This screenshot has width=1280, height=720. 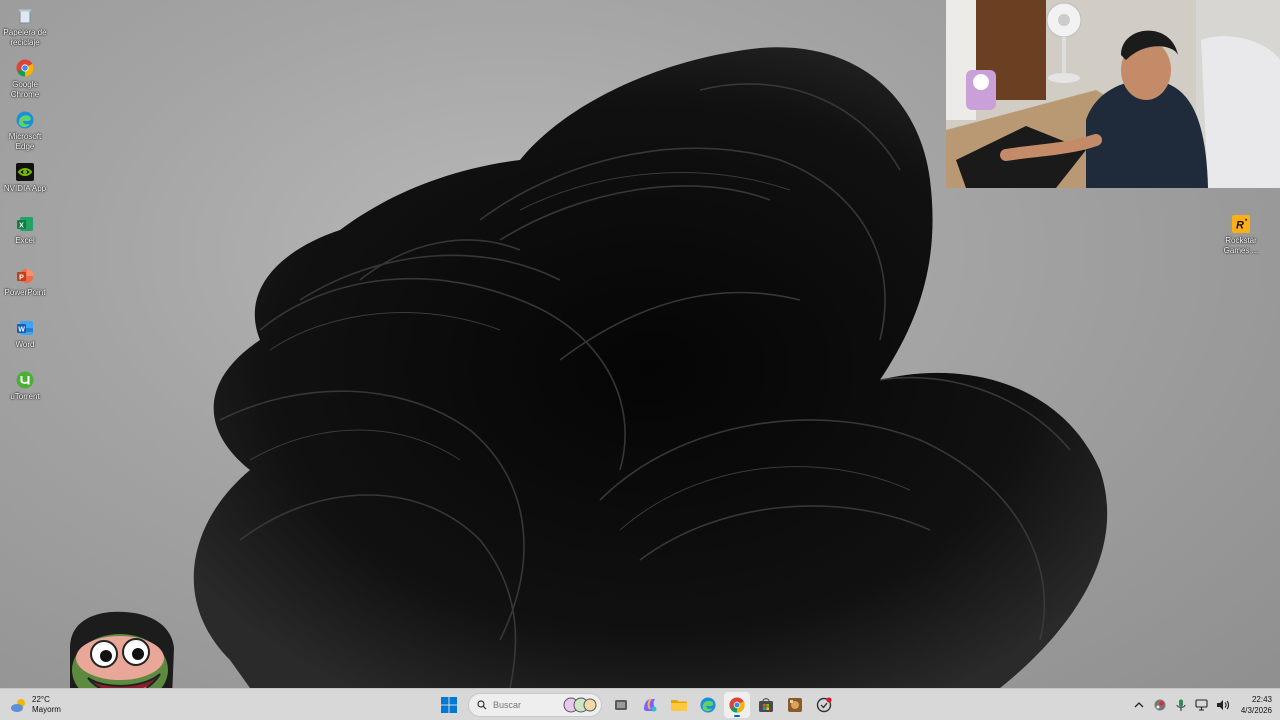 I want to click on desktop-icon-word: W Word, so click(x=25, y=339).